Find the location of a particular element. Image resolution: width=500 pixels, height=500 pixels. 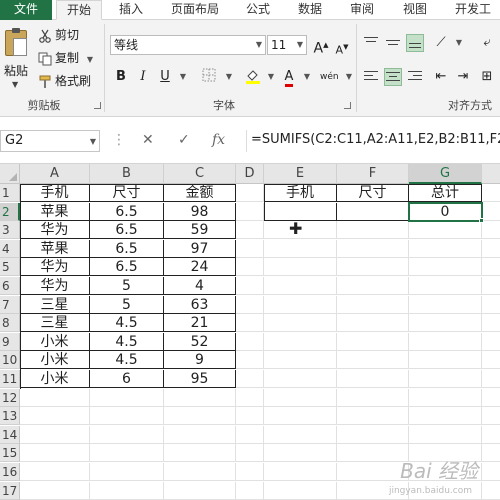

cell-F14 is located at coordinates (373, 434).